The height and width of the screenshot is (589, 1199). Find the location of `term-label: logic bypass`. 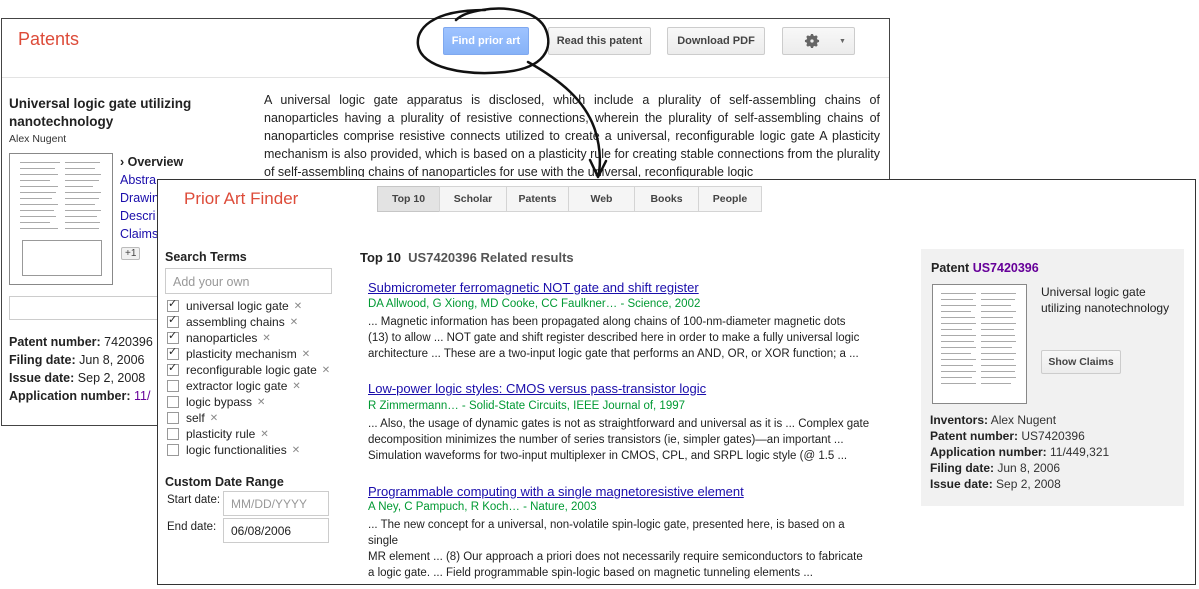

term-label: logic bypass is located at coordinates (219, 402).